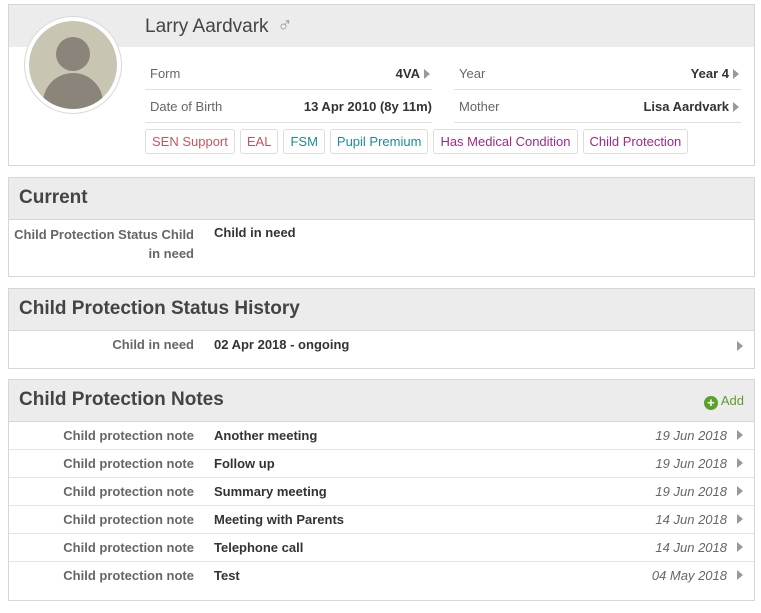 The image size is (761, 613). I want to click on tag-medical-condition: Has Medical Condition, so click(505, 141).